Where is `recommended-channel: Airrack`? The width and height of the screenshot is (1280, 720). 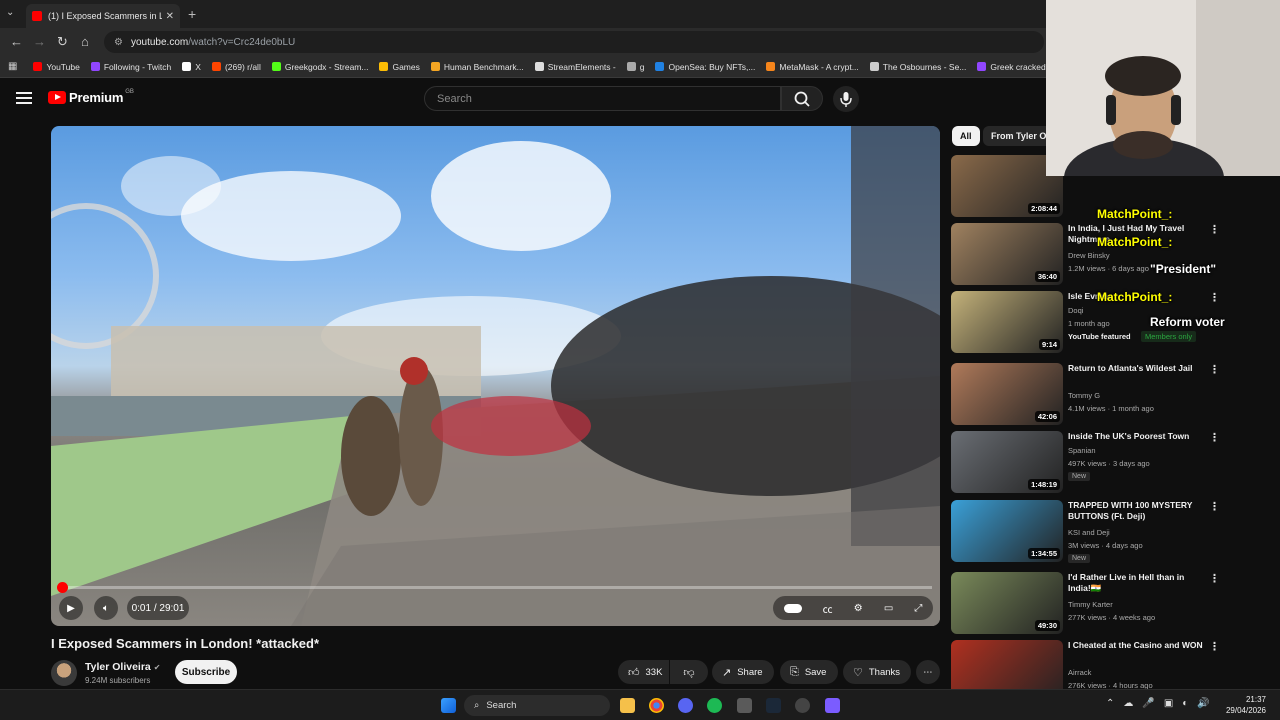 recommended-channel: Airrack is located at coordinates (1079, 672).